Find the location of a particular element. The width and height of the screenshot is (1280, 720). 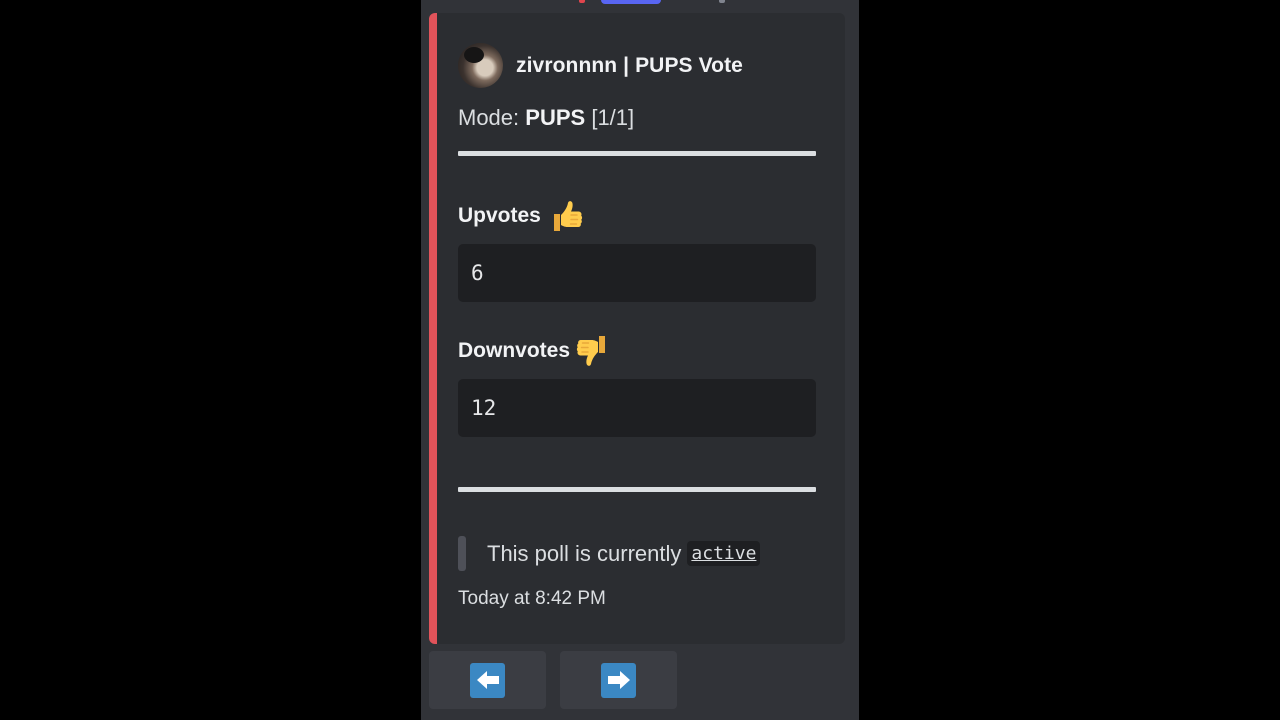

embed-timestamp: Today at 8:42 PM is located at coordinates (532, 598).